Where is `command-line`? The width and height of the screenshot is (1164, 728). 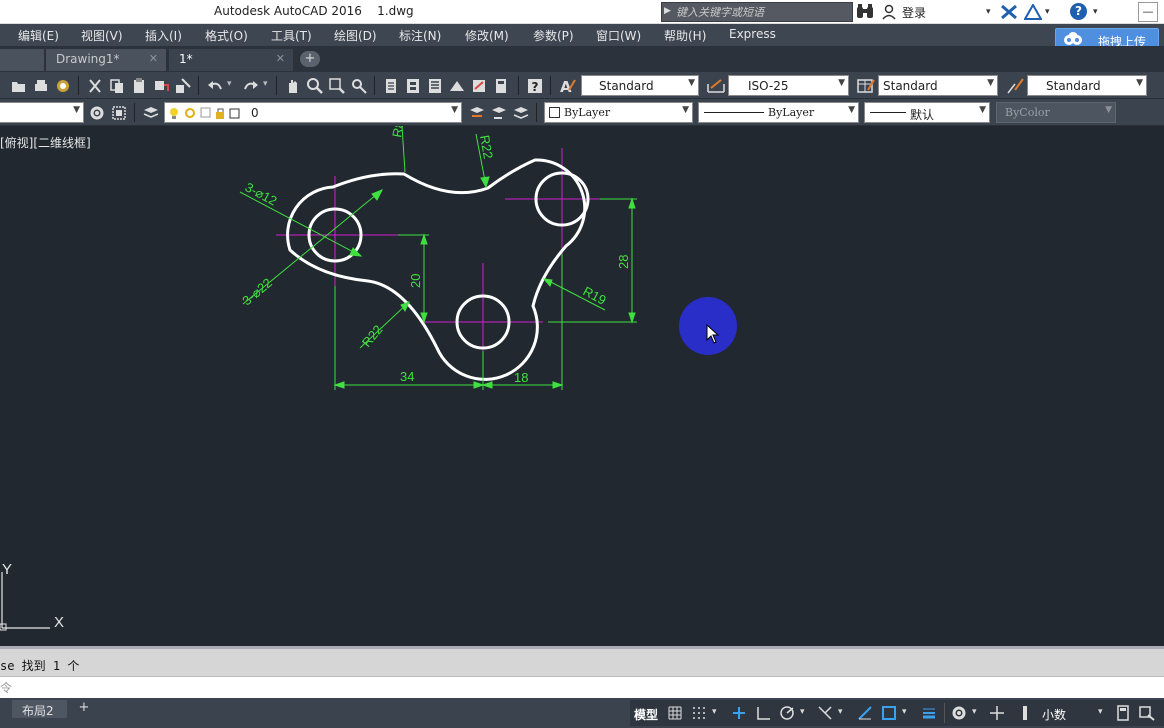
command-line is located at coordinates (582, 687).